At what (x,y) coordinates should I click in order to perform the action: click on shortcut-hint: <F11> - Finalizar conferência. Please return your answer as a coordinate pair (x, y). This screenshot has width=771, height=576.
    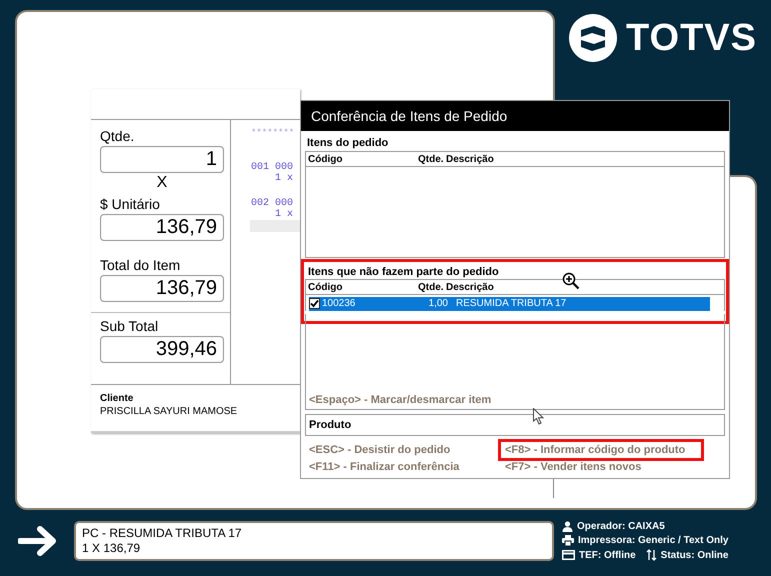
    Looking at the image, I should click on (384, 467).